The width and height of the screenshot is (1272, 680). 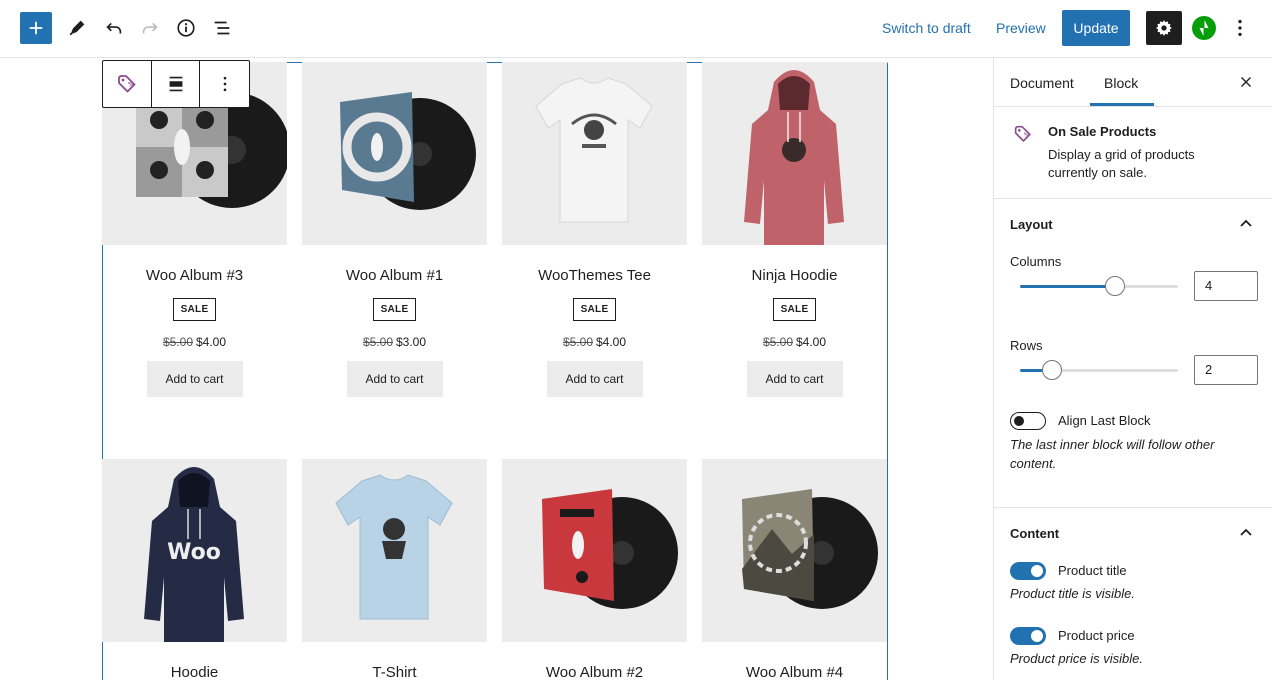 I want to click on block-navigation-button, so click(x=222, y=28).